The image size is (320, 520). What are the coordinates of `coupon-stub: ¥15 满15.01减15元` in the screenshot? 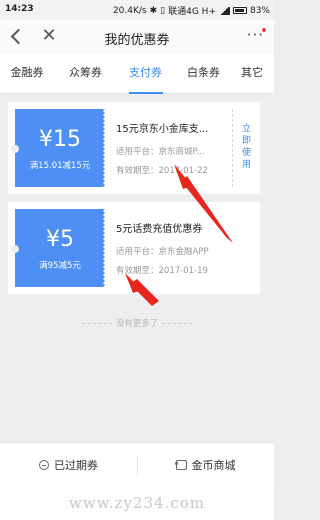 It's located at (58, 148).